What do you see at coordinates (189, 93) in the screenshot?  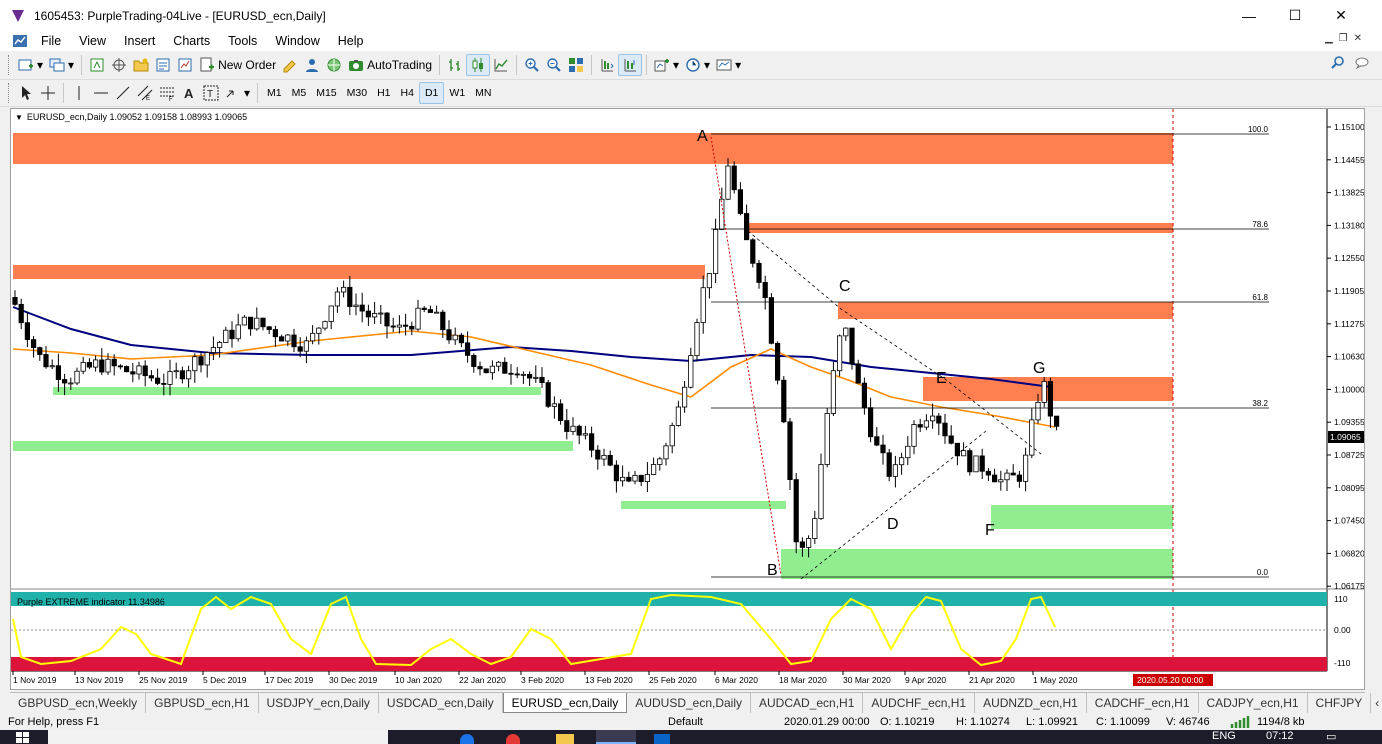 I see `text-button: A` at bounding box center [189, 93].